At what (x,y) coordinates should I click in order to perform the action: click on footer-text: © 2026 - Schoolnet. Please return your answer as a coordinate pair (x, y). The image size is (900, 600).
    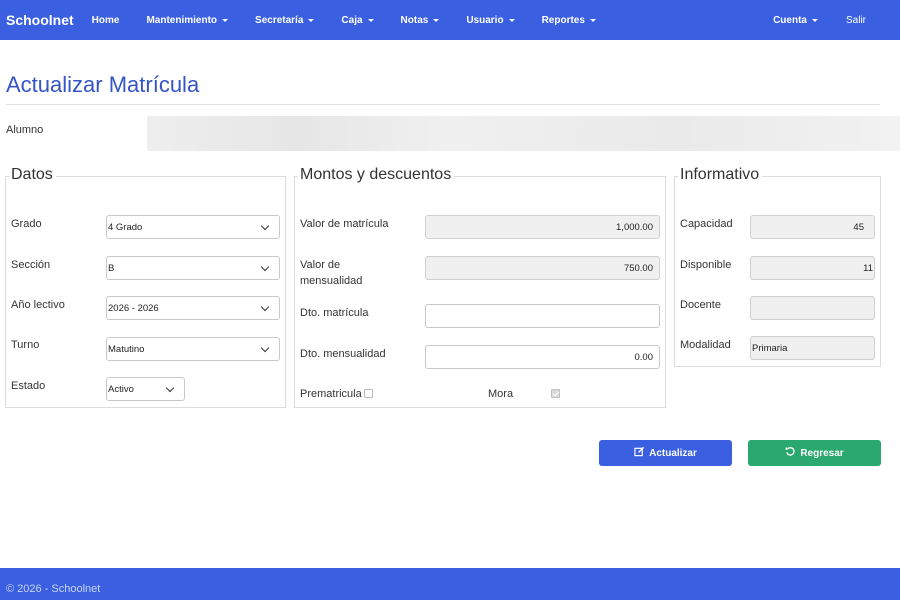
    Looking at the image, I should click on (53, 589).